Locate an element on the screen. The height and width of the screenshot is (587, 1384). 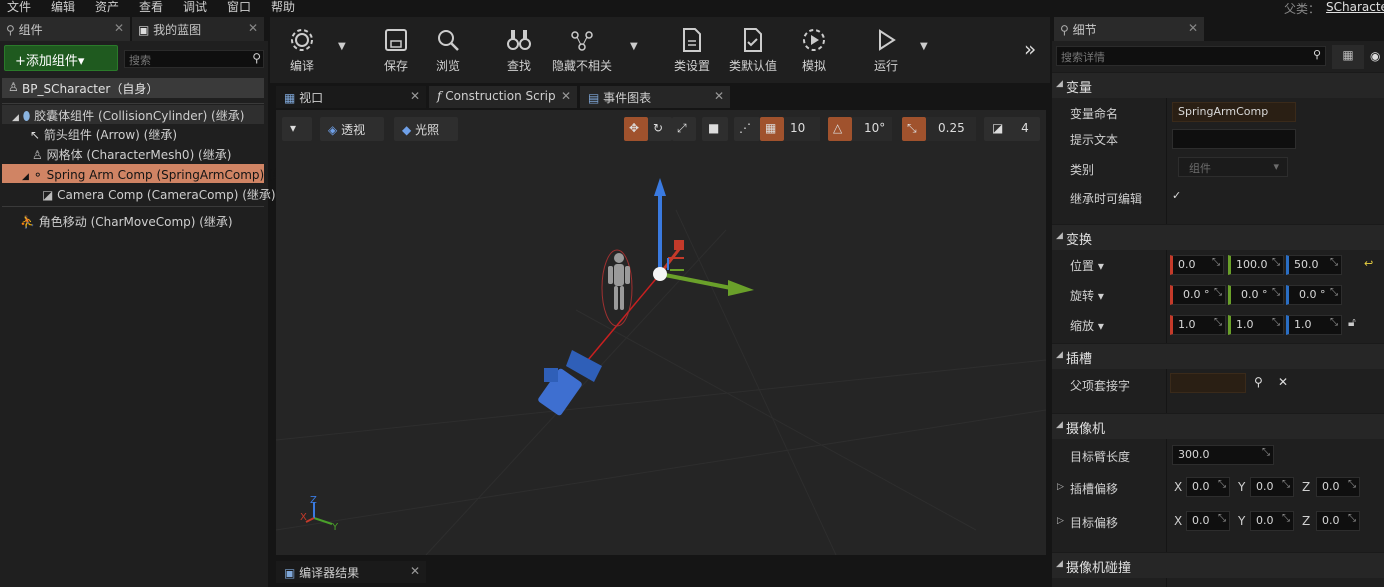
section-socket: ◢ 插槽 is located at coordinates (1218, 356).